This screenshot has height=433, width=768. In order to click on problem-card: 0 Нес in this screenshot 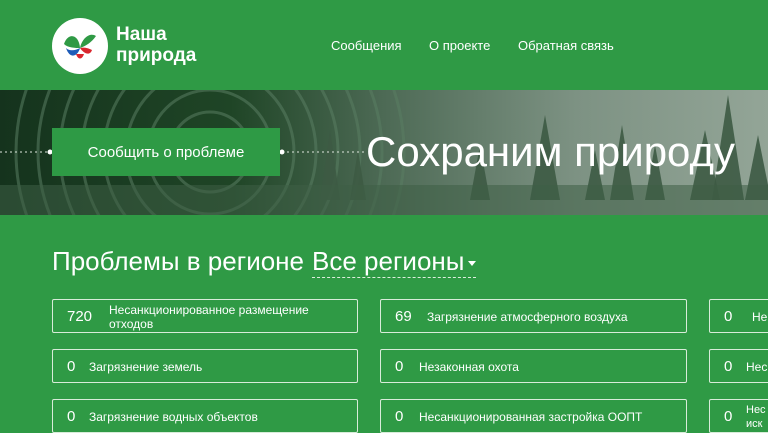, I will do `click(738, 366)`.